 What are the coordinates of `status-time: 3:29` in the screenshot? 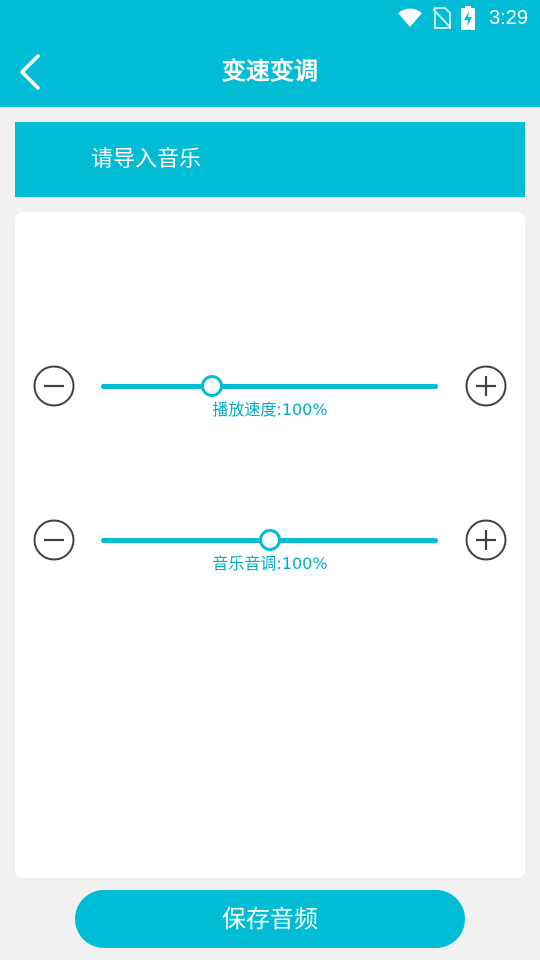 It's located at (508, 17).